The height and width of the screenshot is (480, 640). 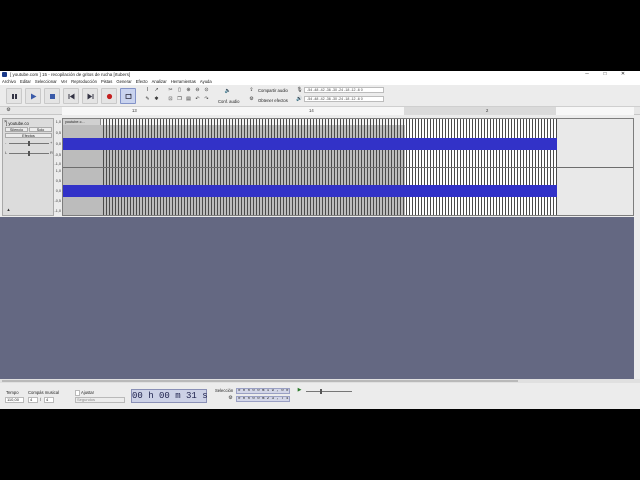 What do you see at coordinates (197, 99) in the screenshot?
I see `undo-icon: ↶` at bounding box center [197, 99].